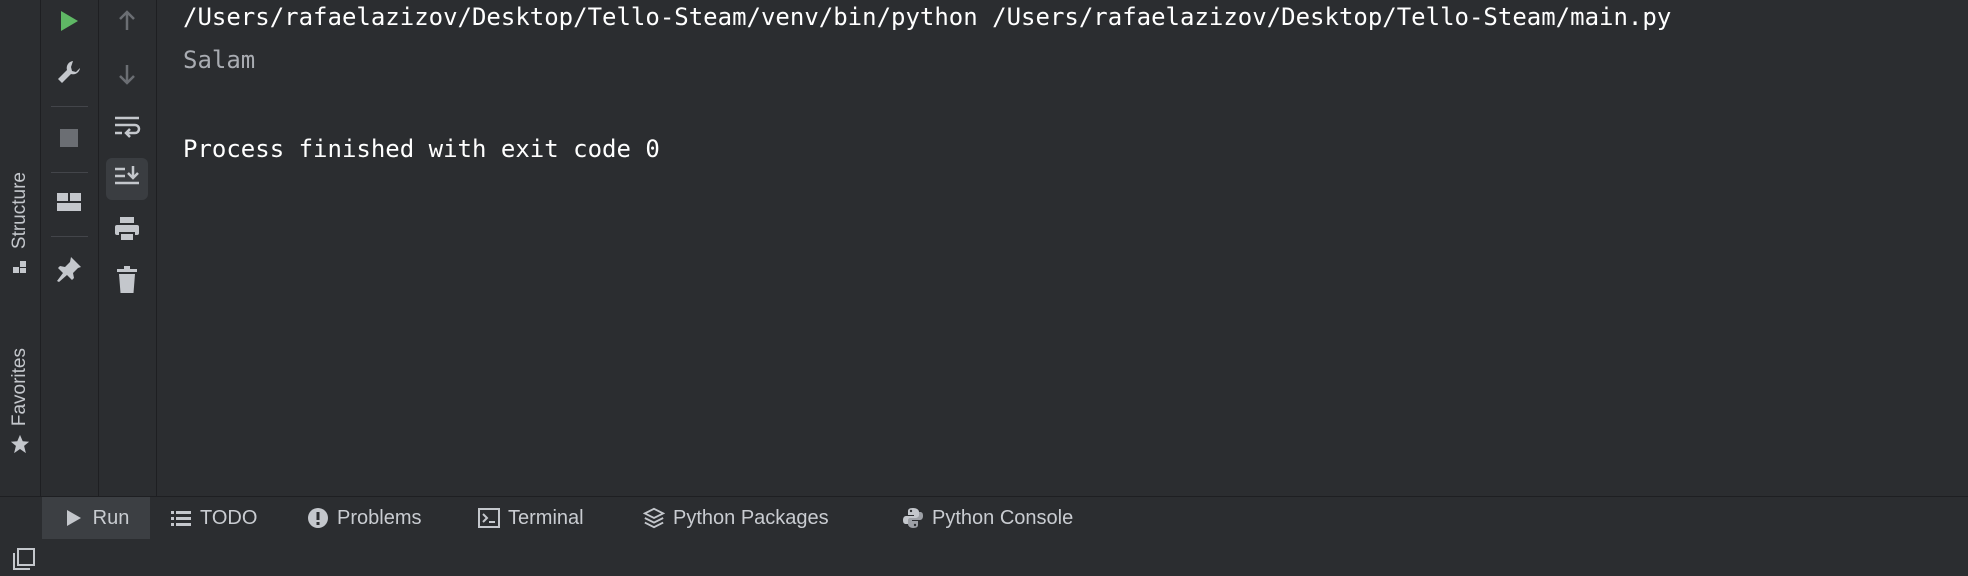 This screenshot has width=1968, height=576. What do you see at coordinates (24, 561) in the screenshot?
I see `window-icon` at bounding box center [24, 561].